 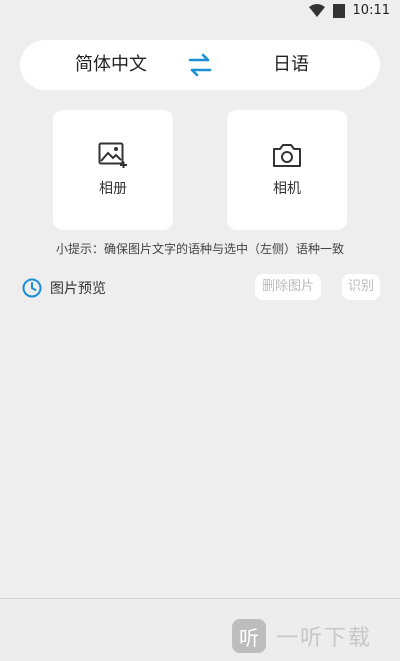 I want to click on clock-icon, so click(x=32, y=288).